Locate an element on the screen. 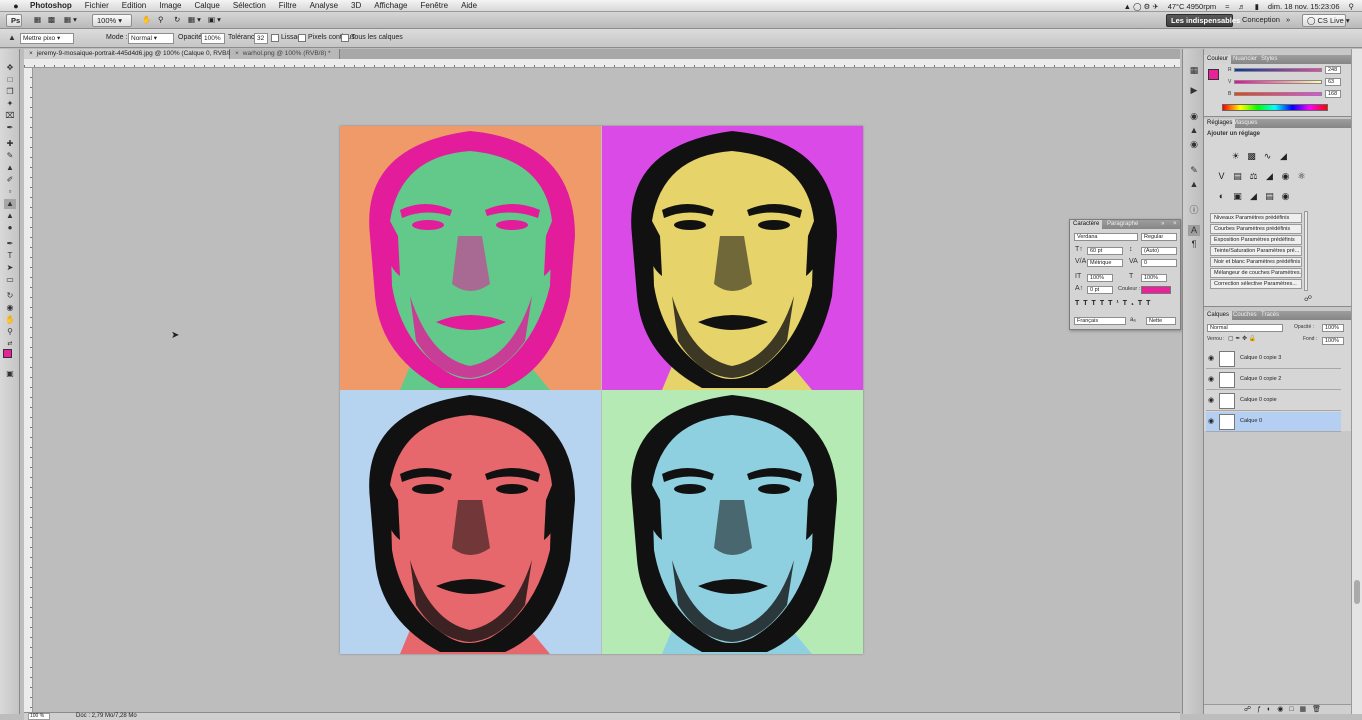 The height and width of the screenshot is (720, 1362). preset-niveaux: Niveaux Paramètres prédéfinis is located at coordinates (1256, 218).